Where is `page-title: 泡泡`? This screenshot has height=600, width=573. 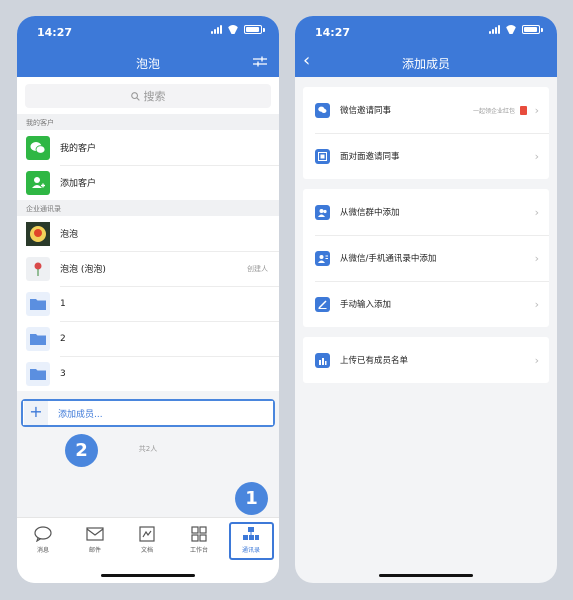
page-title: 泡泡 is located at coordinates (147, 64).